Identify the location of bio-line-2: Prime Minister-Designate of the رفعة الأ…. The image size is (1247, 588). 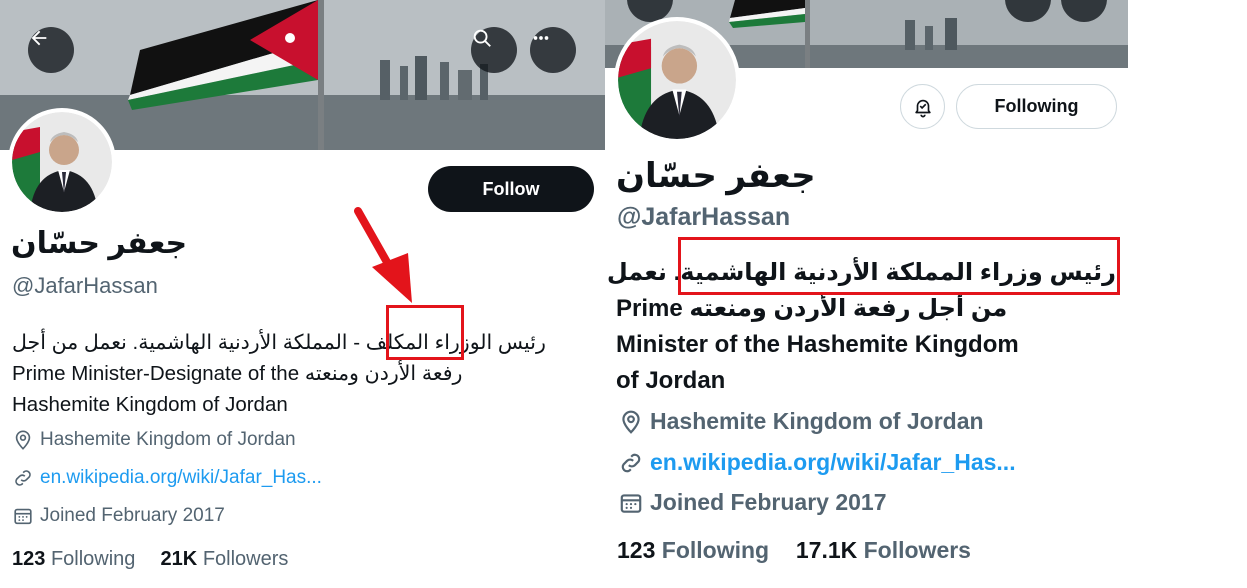
(302, 373).